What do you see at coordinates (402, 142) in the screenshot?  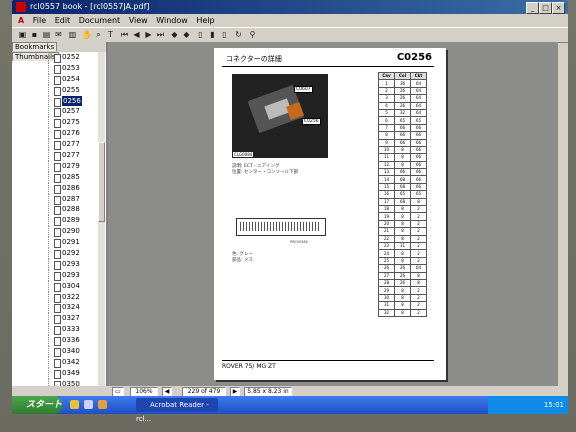 I see `table-row: 9 66 66` at bounding box center [402, 142].